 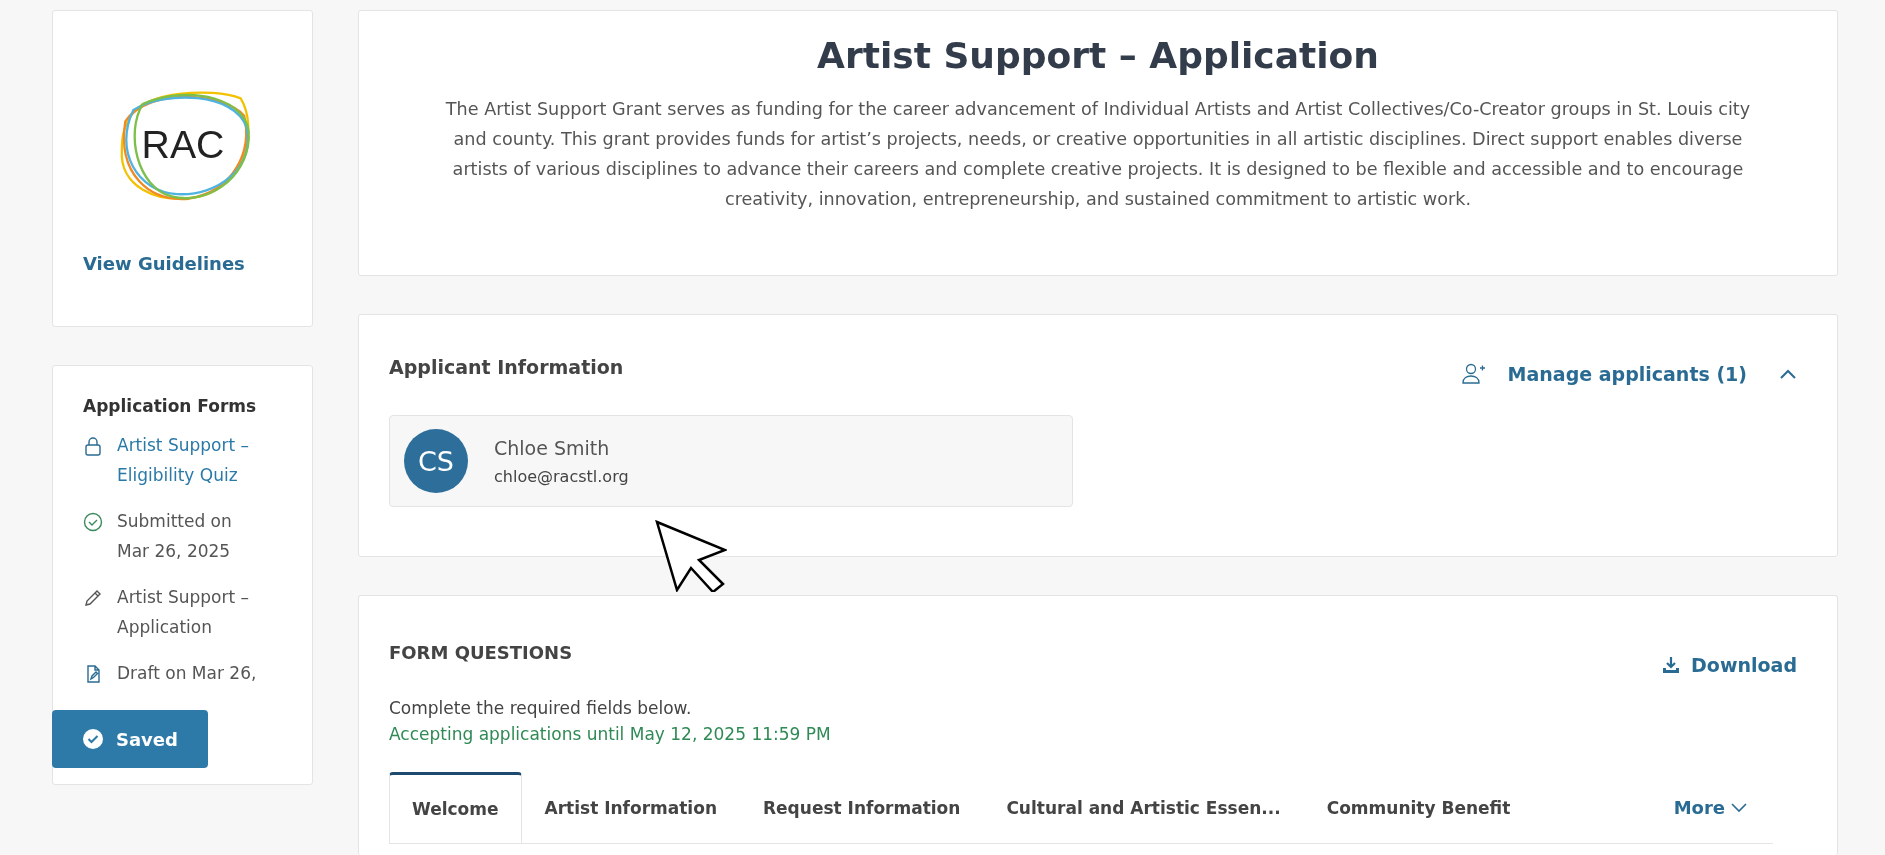 What do you see at coordinates (1473, 374) in the screenshot?
I see `add-user-icon` at bounding box center [1473, 374].